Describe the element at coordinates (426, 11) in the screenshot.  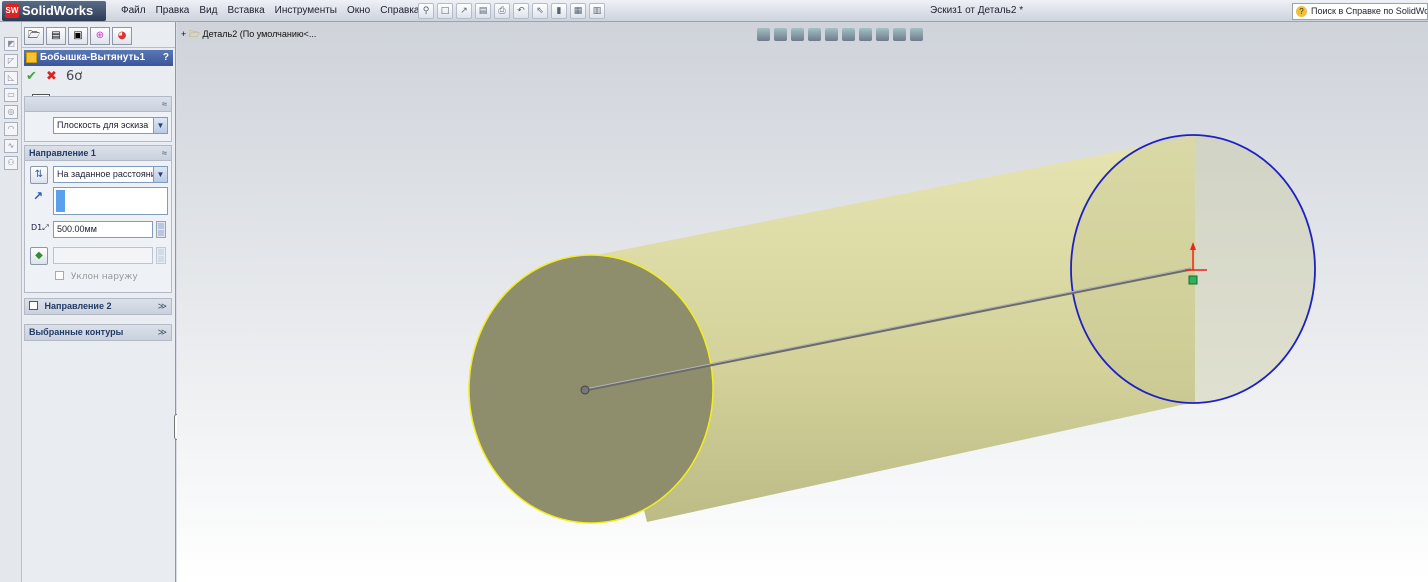
I see `pin-icon: ⚲` at that location.